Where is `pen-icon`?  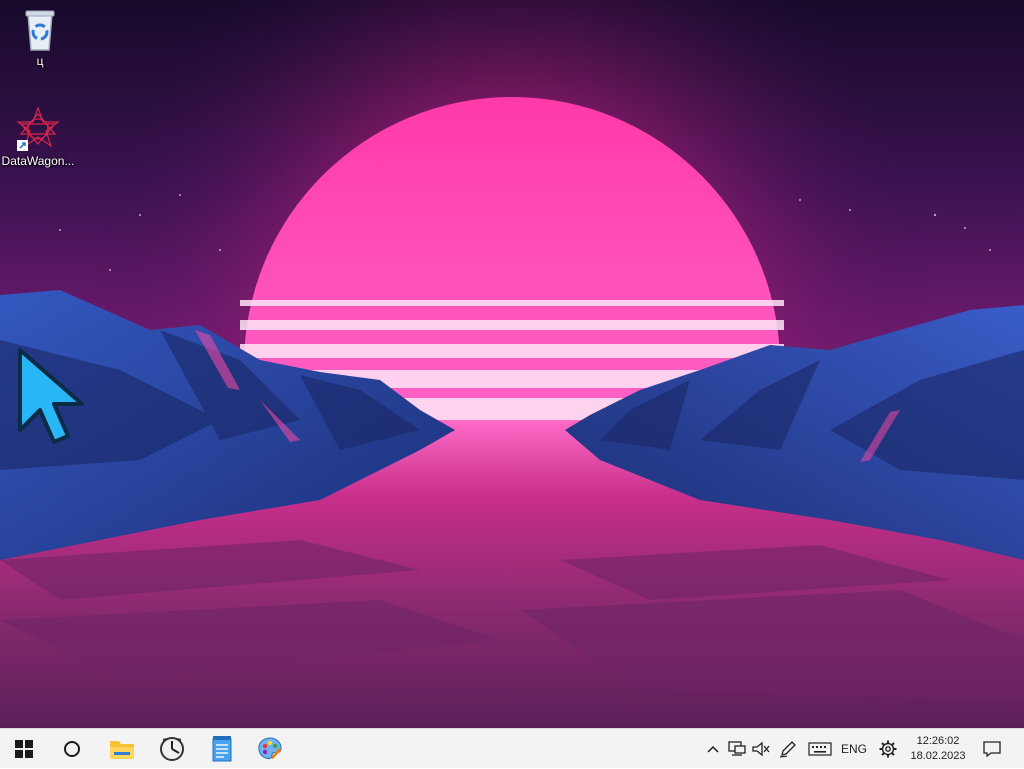
pen-icon is located at coordinates (787, 749).